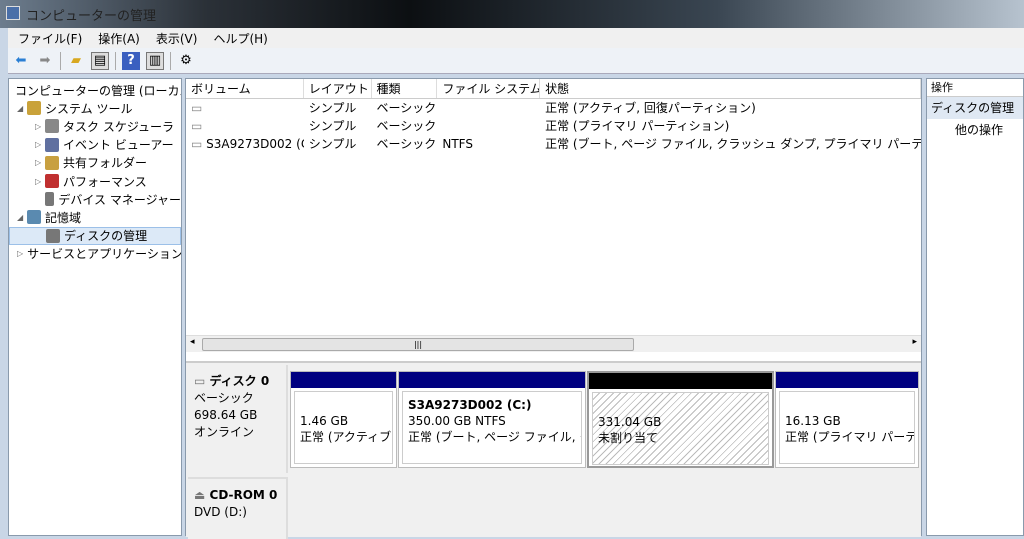 This screenshot has width=1024, height=539. I want to click on tree-item: ◢ 記憶域, so click(95, 217).